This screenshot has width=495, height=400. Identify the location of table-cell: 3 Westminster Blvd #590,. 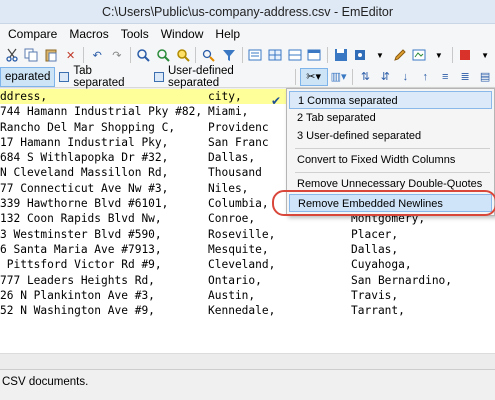
(81, 234).